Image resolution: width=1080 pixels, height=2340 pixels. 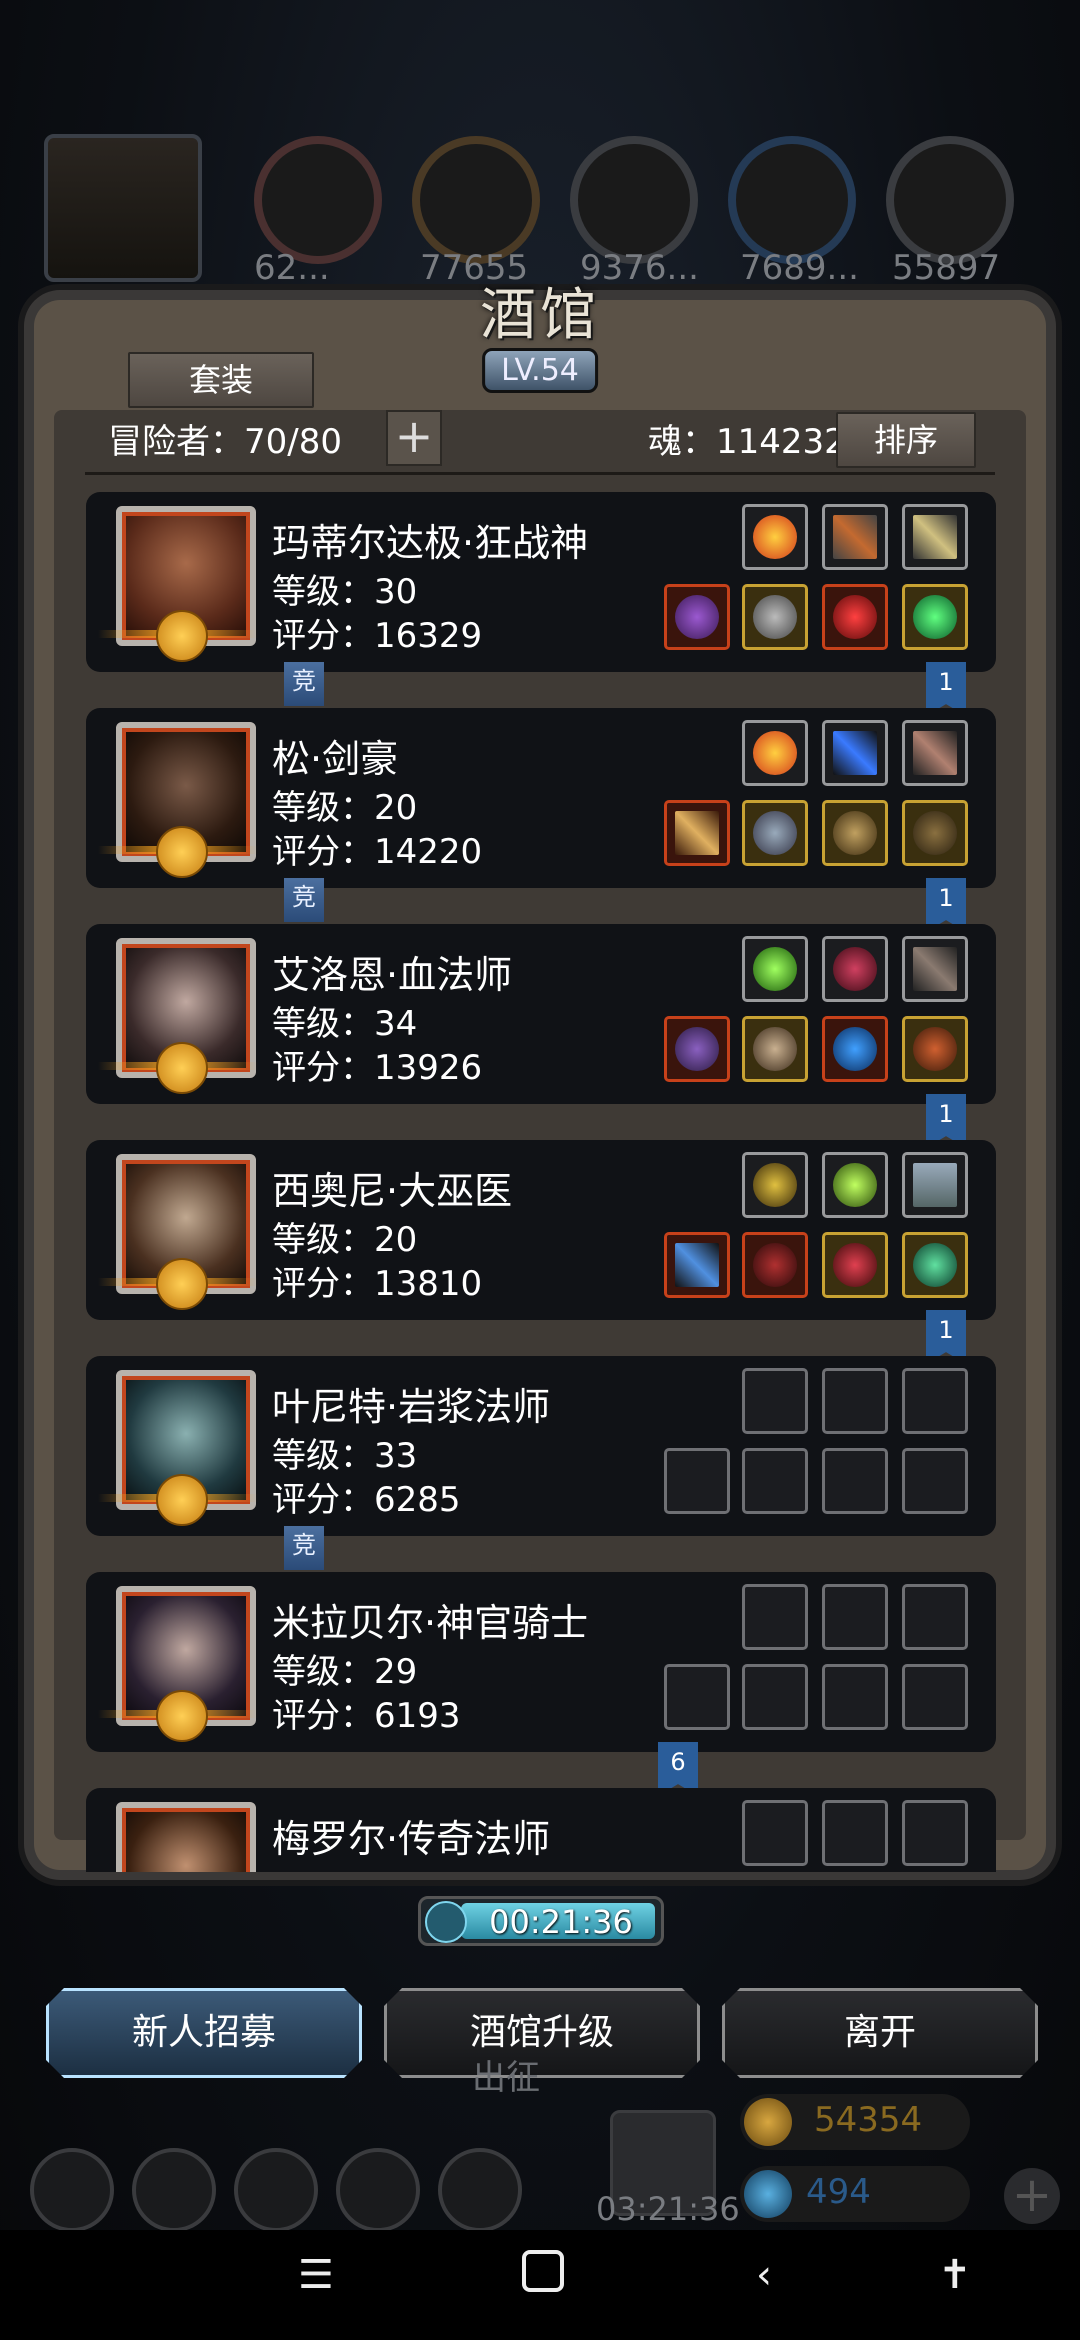 I want to click on skill-blade-icon, so click(x=935, y=537).